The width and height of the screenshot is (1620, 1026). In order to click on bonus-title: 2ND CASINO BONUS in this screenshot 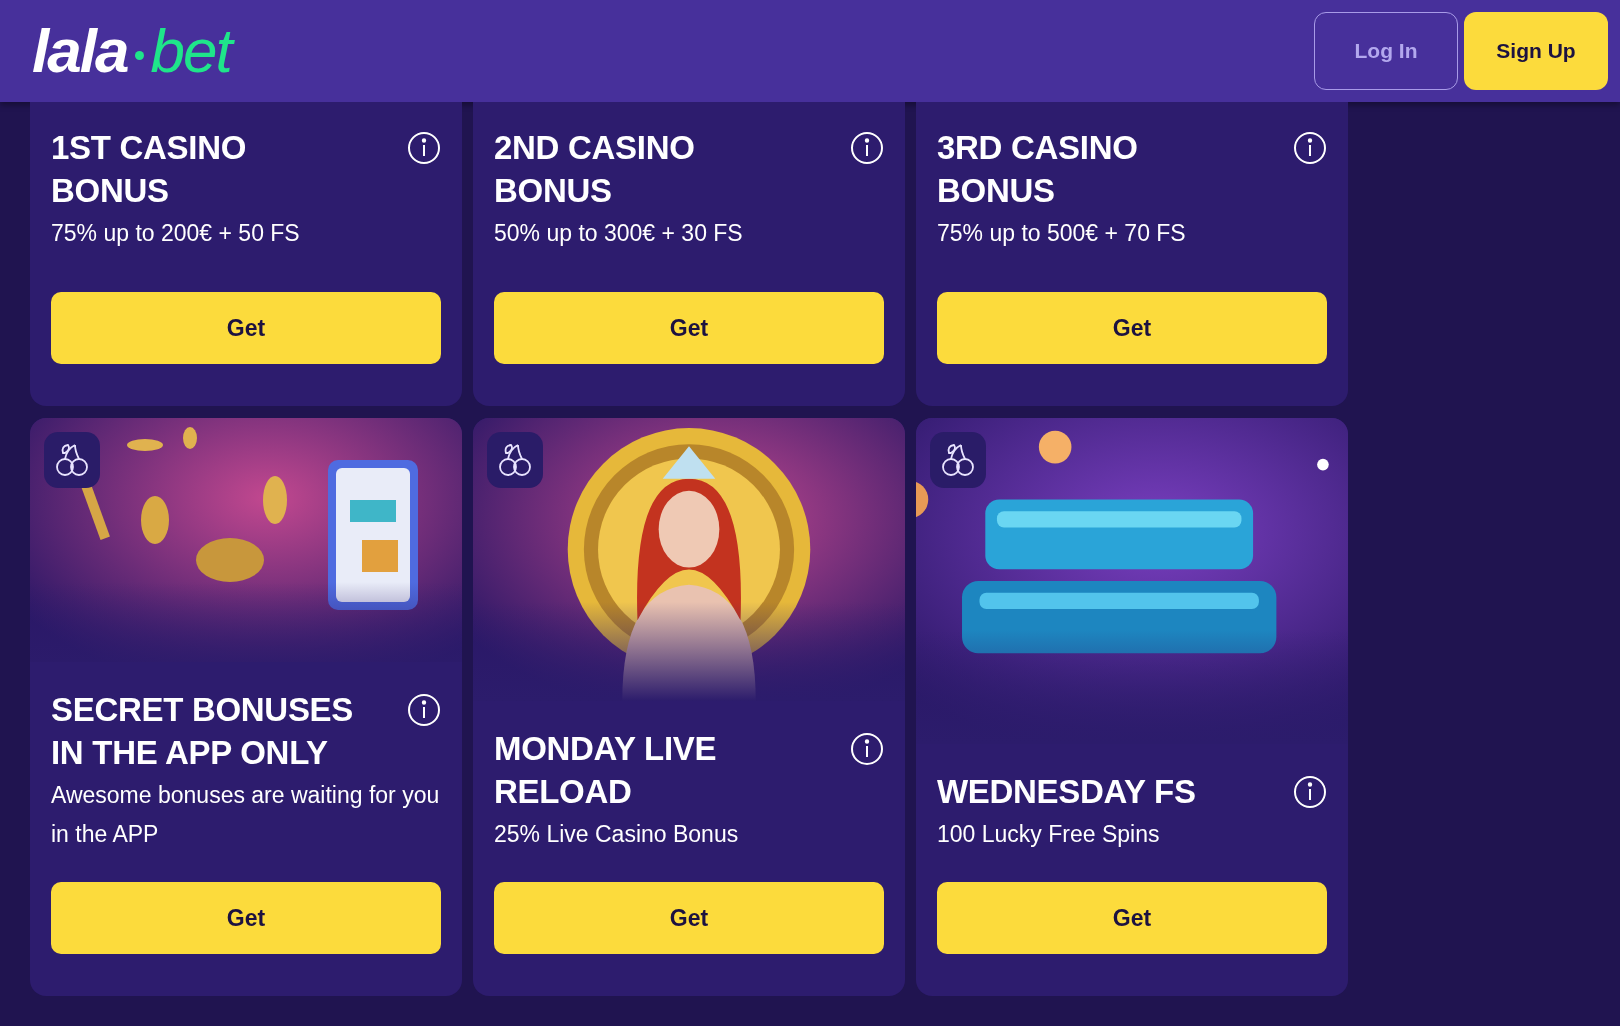, I will do `click(595, 169)`.